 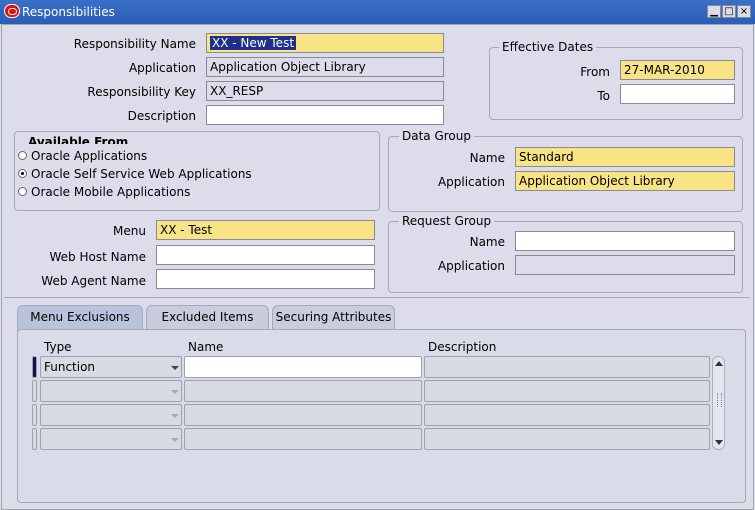 What do you see at coordinates (161, 116) in the screenshot?
I see `description-label: Description` at bounding box center [161, 116].